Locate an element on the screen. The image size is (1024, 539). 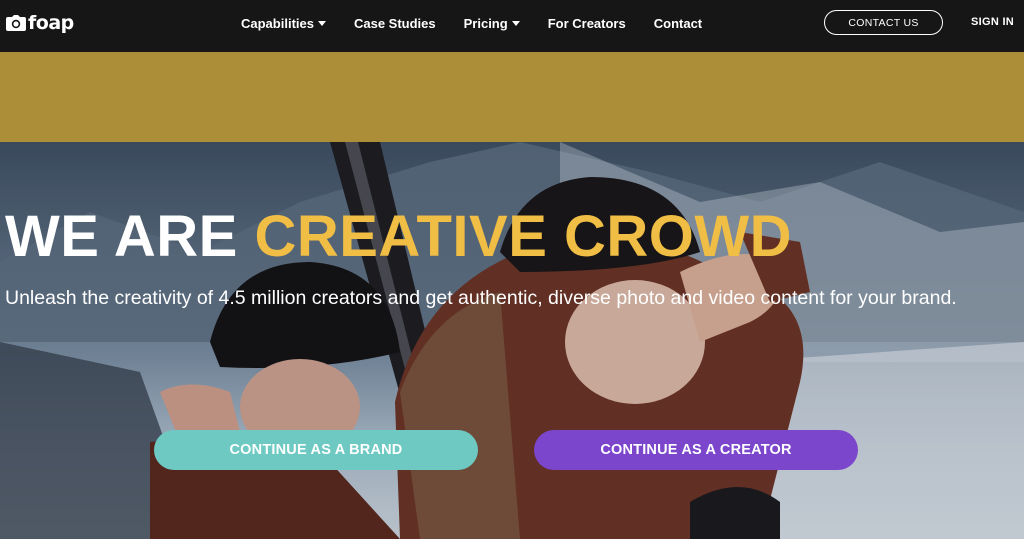
nav-pricing: Pricing is located at coordinates (492, 23).